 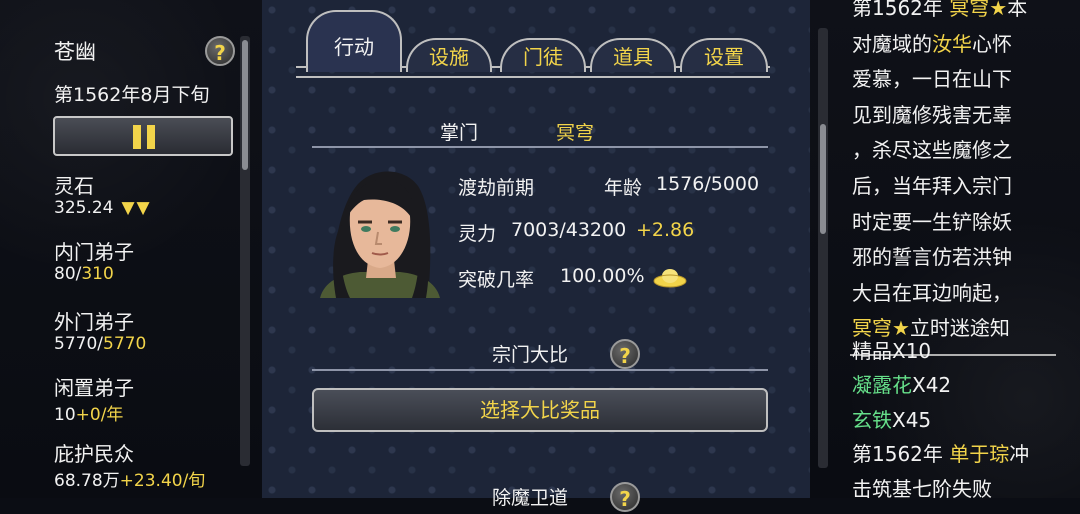 What do you see at coordinates (84, 208) in the screenshot?
I see `stat-value-main: 325.24` at bounding box center [84, 208].